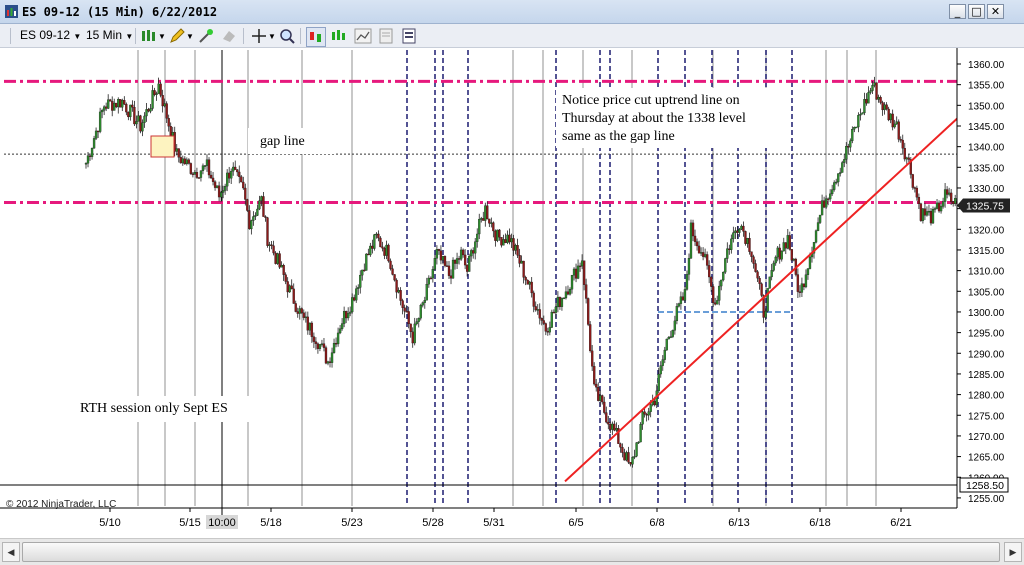  What do you see at coordinates (512, 36) in the screenshot?
I see `chart-toolbar: ES 09-12 ▼ 15 Min ▼ ▼ ▼ ▼` at bounding box center [512, 36].